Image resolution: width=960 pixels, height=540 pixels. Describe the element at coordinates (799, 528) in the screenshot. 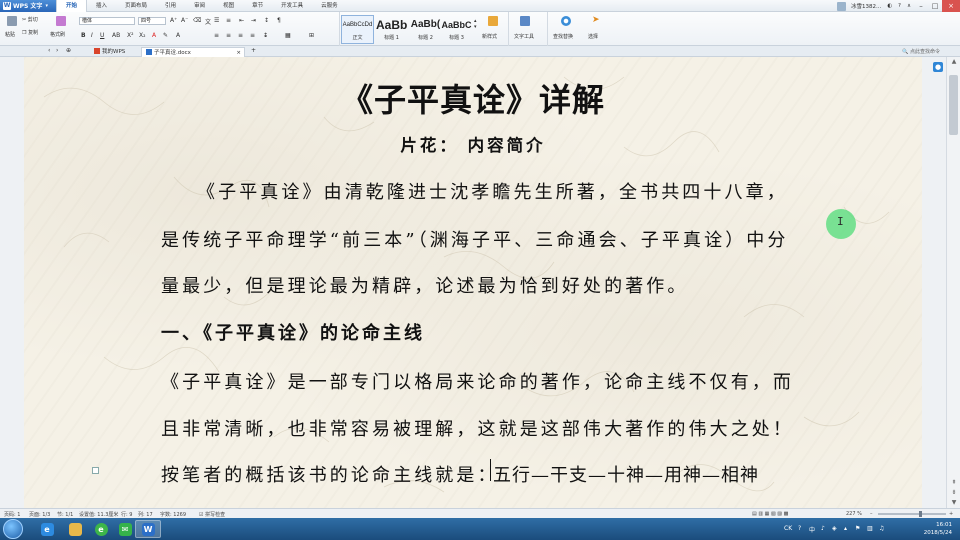

I see `help-tray-icon: ?` at that location.